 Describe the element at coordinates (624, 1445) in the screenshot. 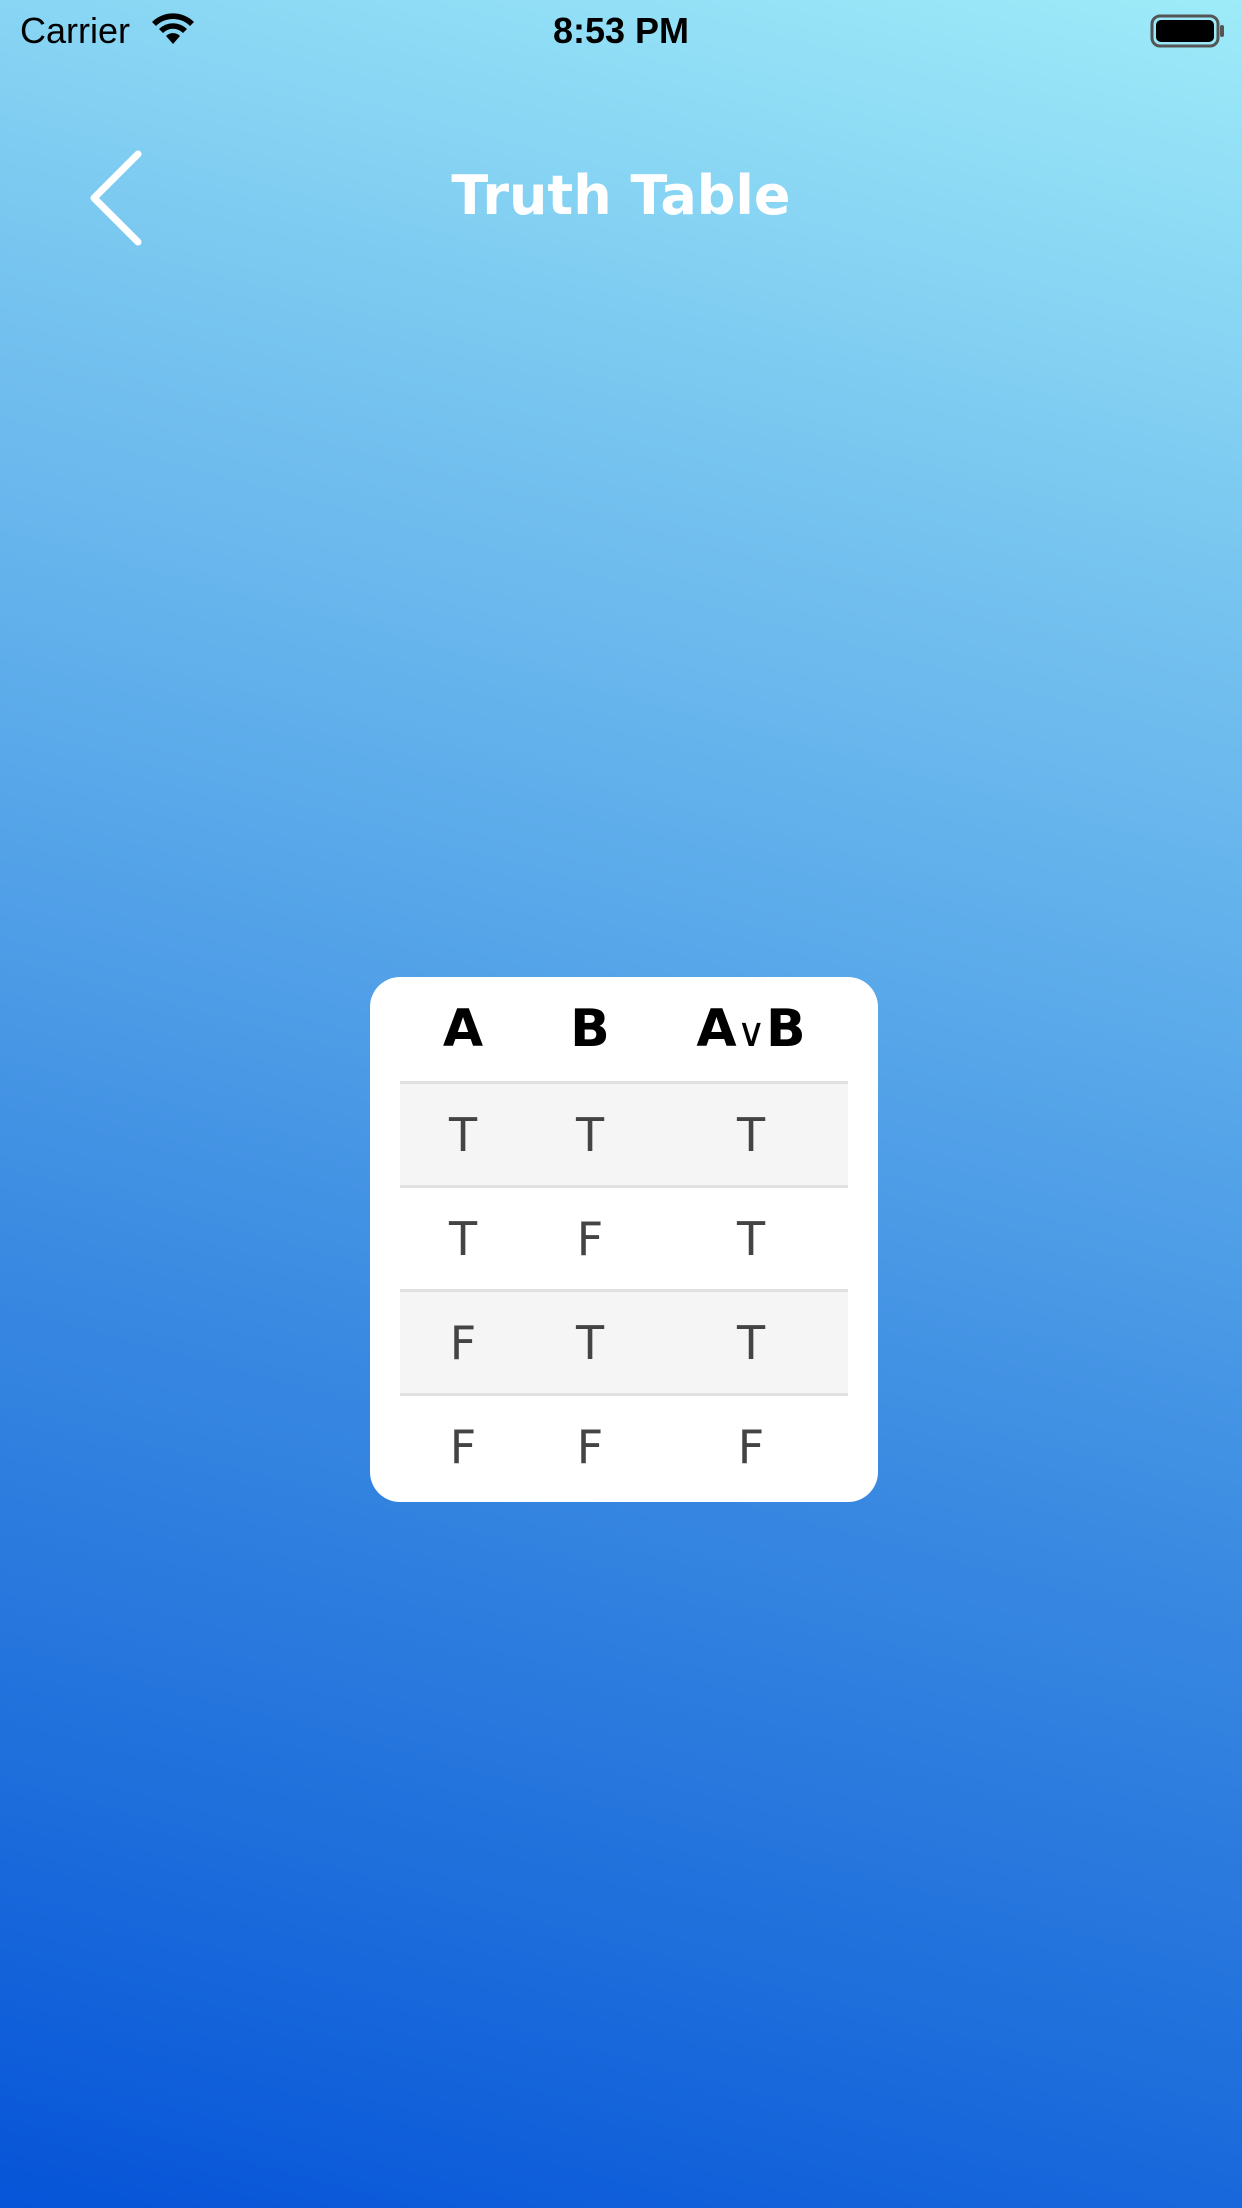

I see `table-row: F F F` at that location.